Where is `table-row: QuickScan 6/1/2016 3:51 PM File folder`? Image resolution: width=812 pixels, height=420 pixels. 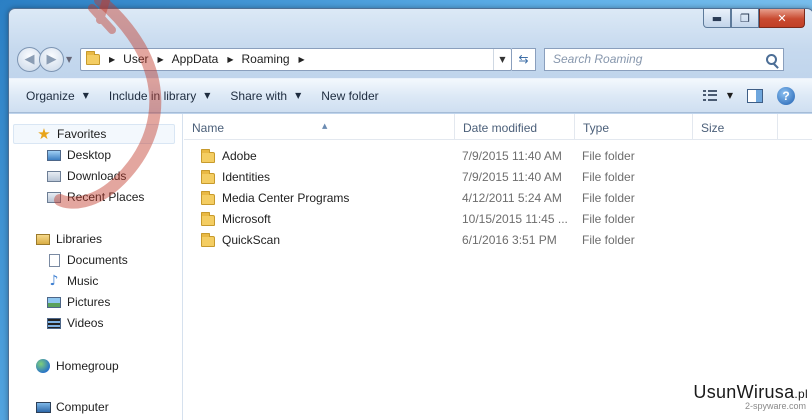
table-row: QuickScan 6/1/2016 3:51 PM File folder is located at coordinates (498, 240).